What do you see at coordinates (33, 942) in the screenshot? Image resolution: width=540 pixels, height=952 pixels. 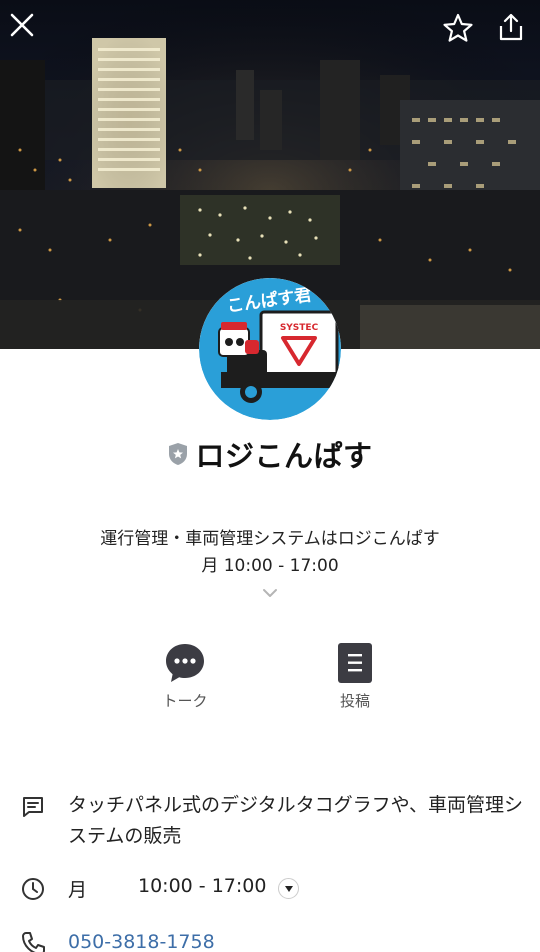 I see `phone-icon` at bounding box center [33, 942].